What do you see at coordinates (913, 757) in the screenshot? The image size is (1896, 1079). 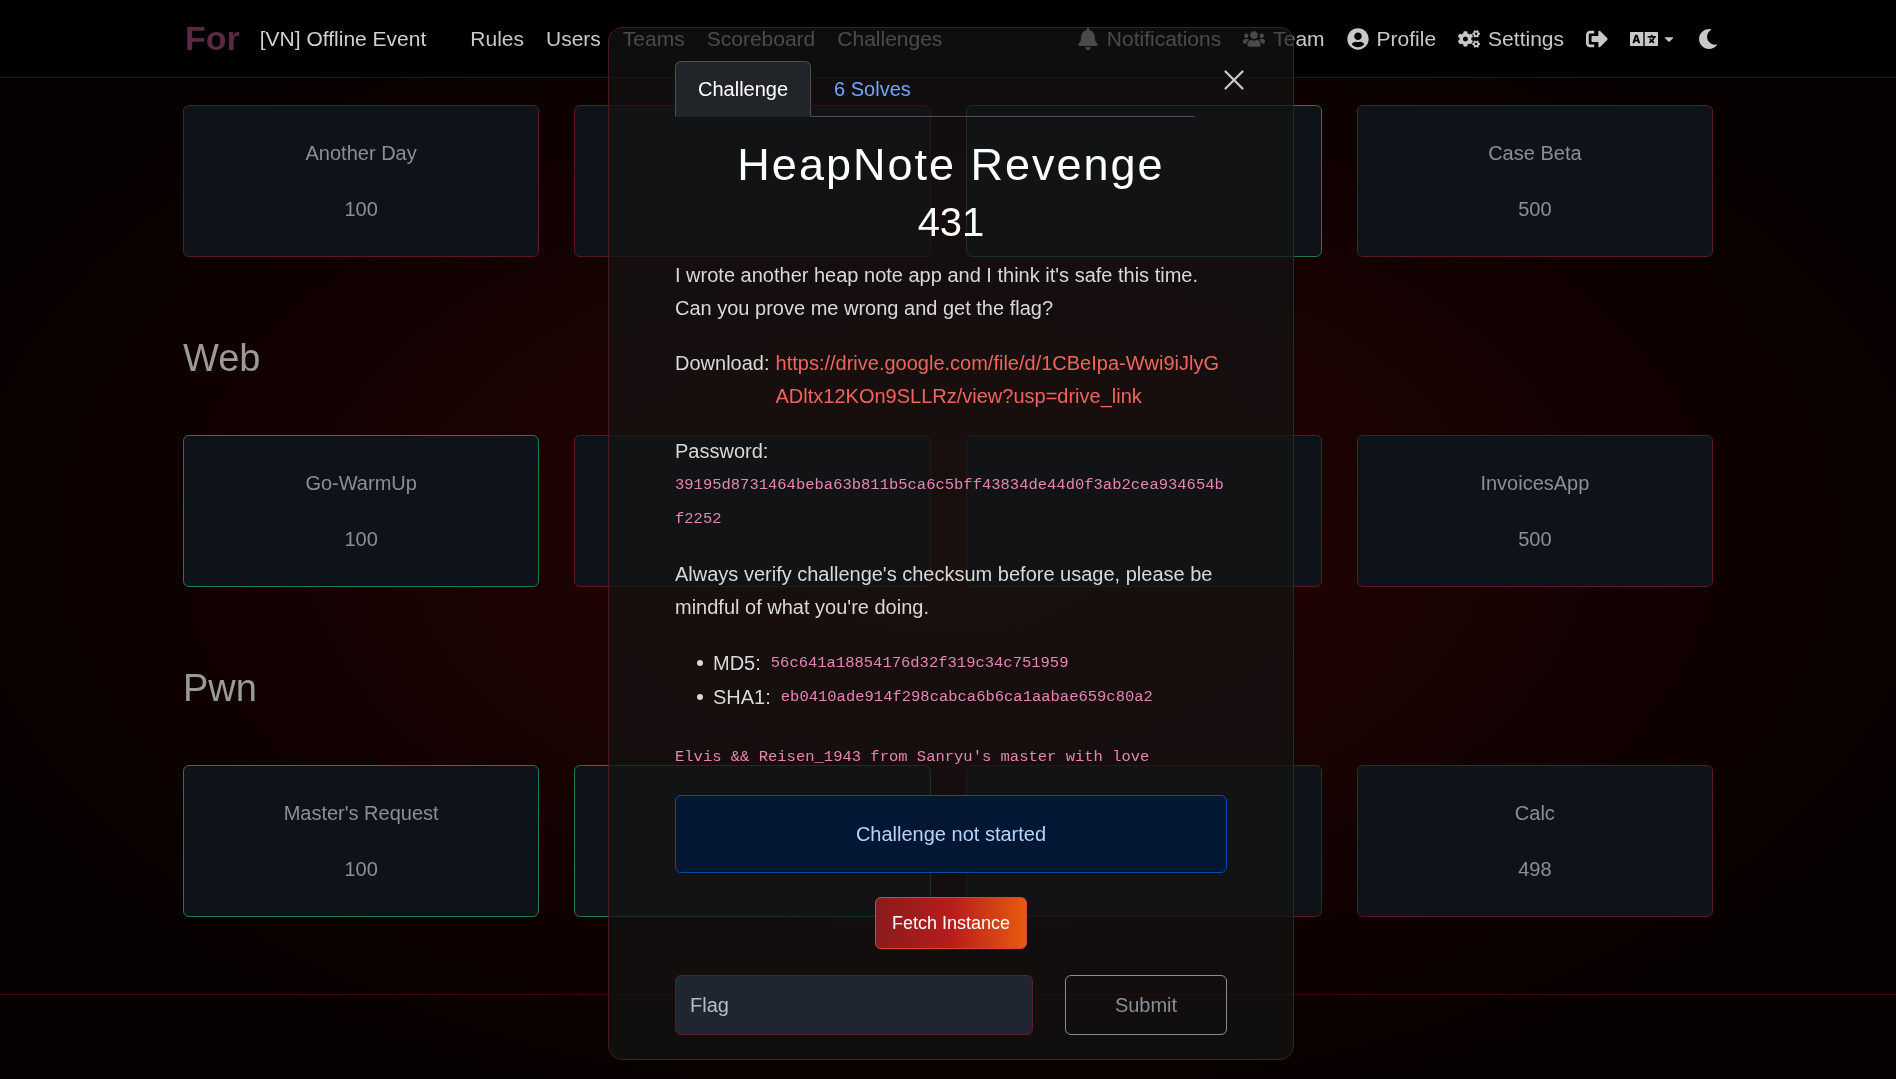 I see `signature-text: Elvis && Reisen_1943 from Sanryu's master with love` at bounding box center [913, 757].